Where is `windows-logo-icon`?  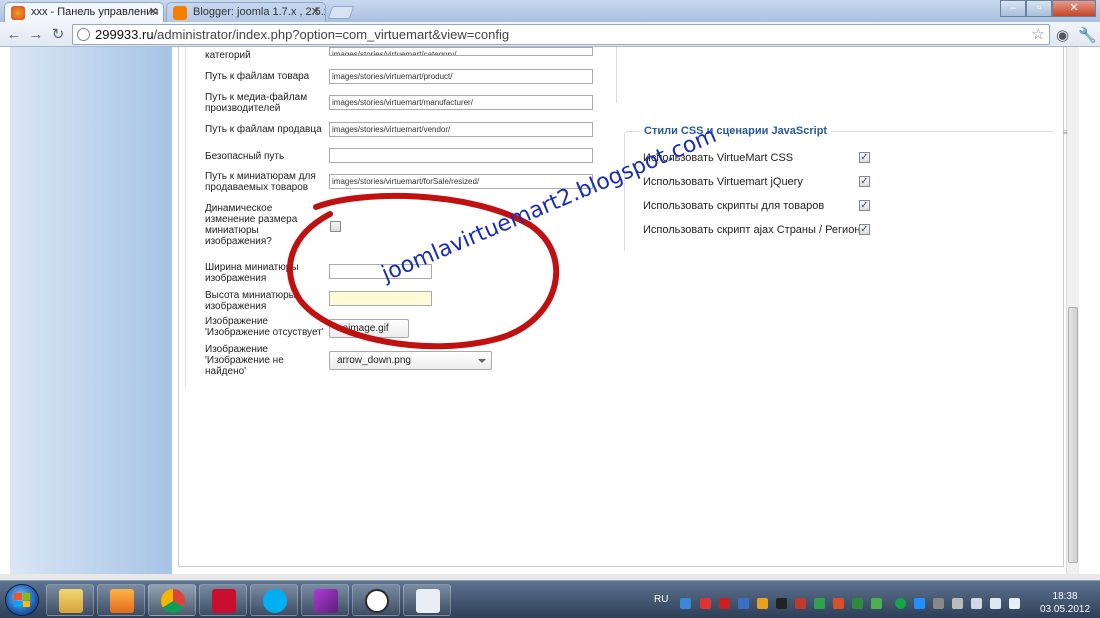
windows-logo-icon is located at coordinates (22, 600).